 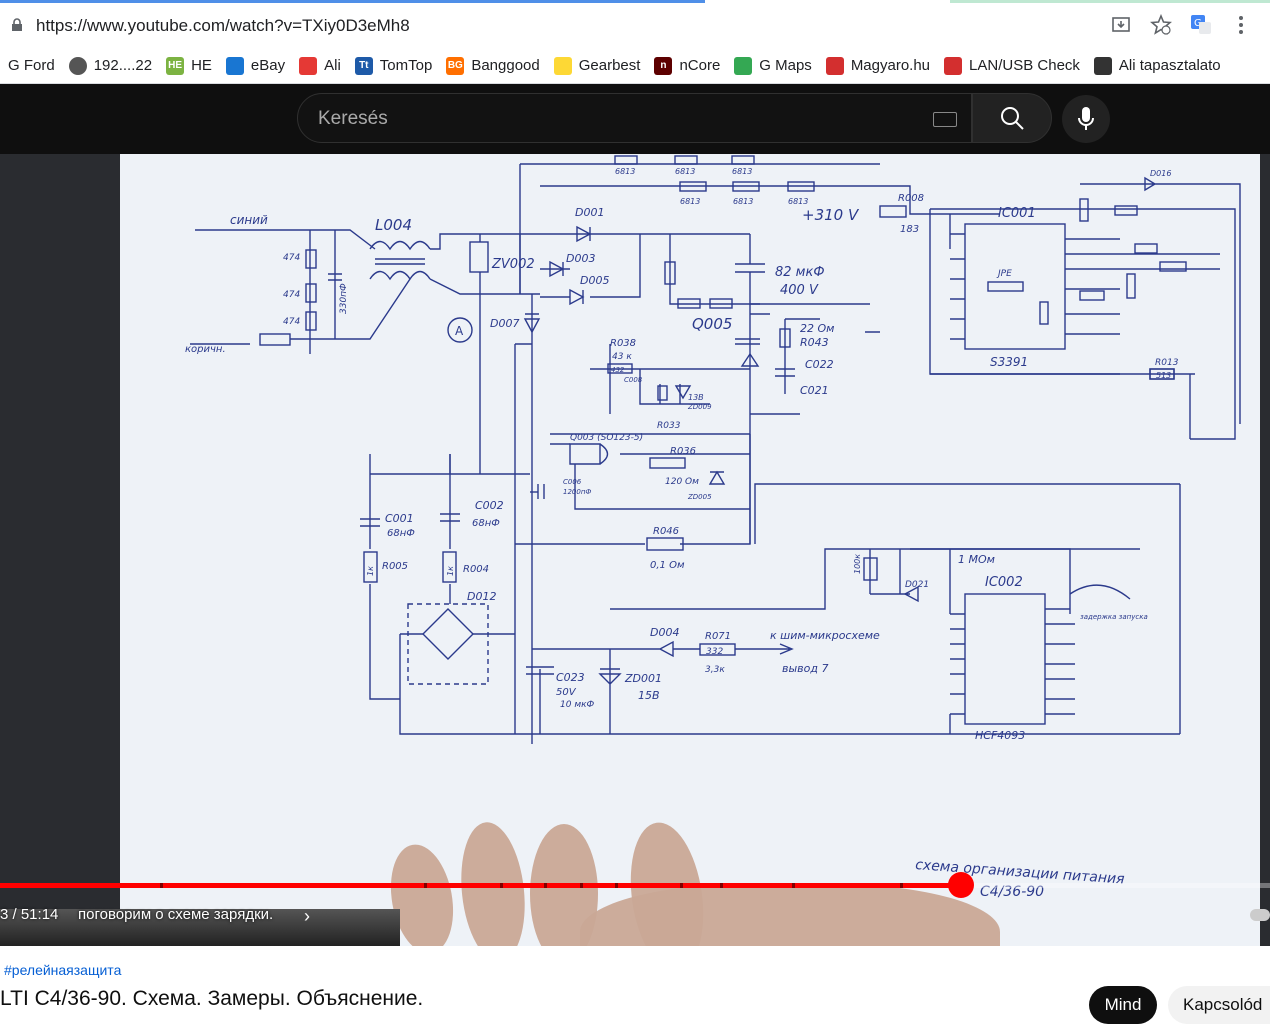 I want to click on label-c023: C023, so click(x=570, y=677).